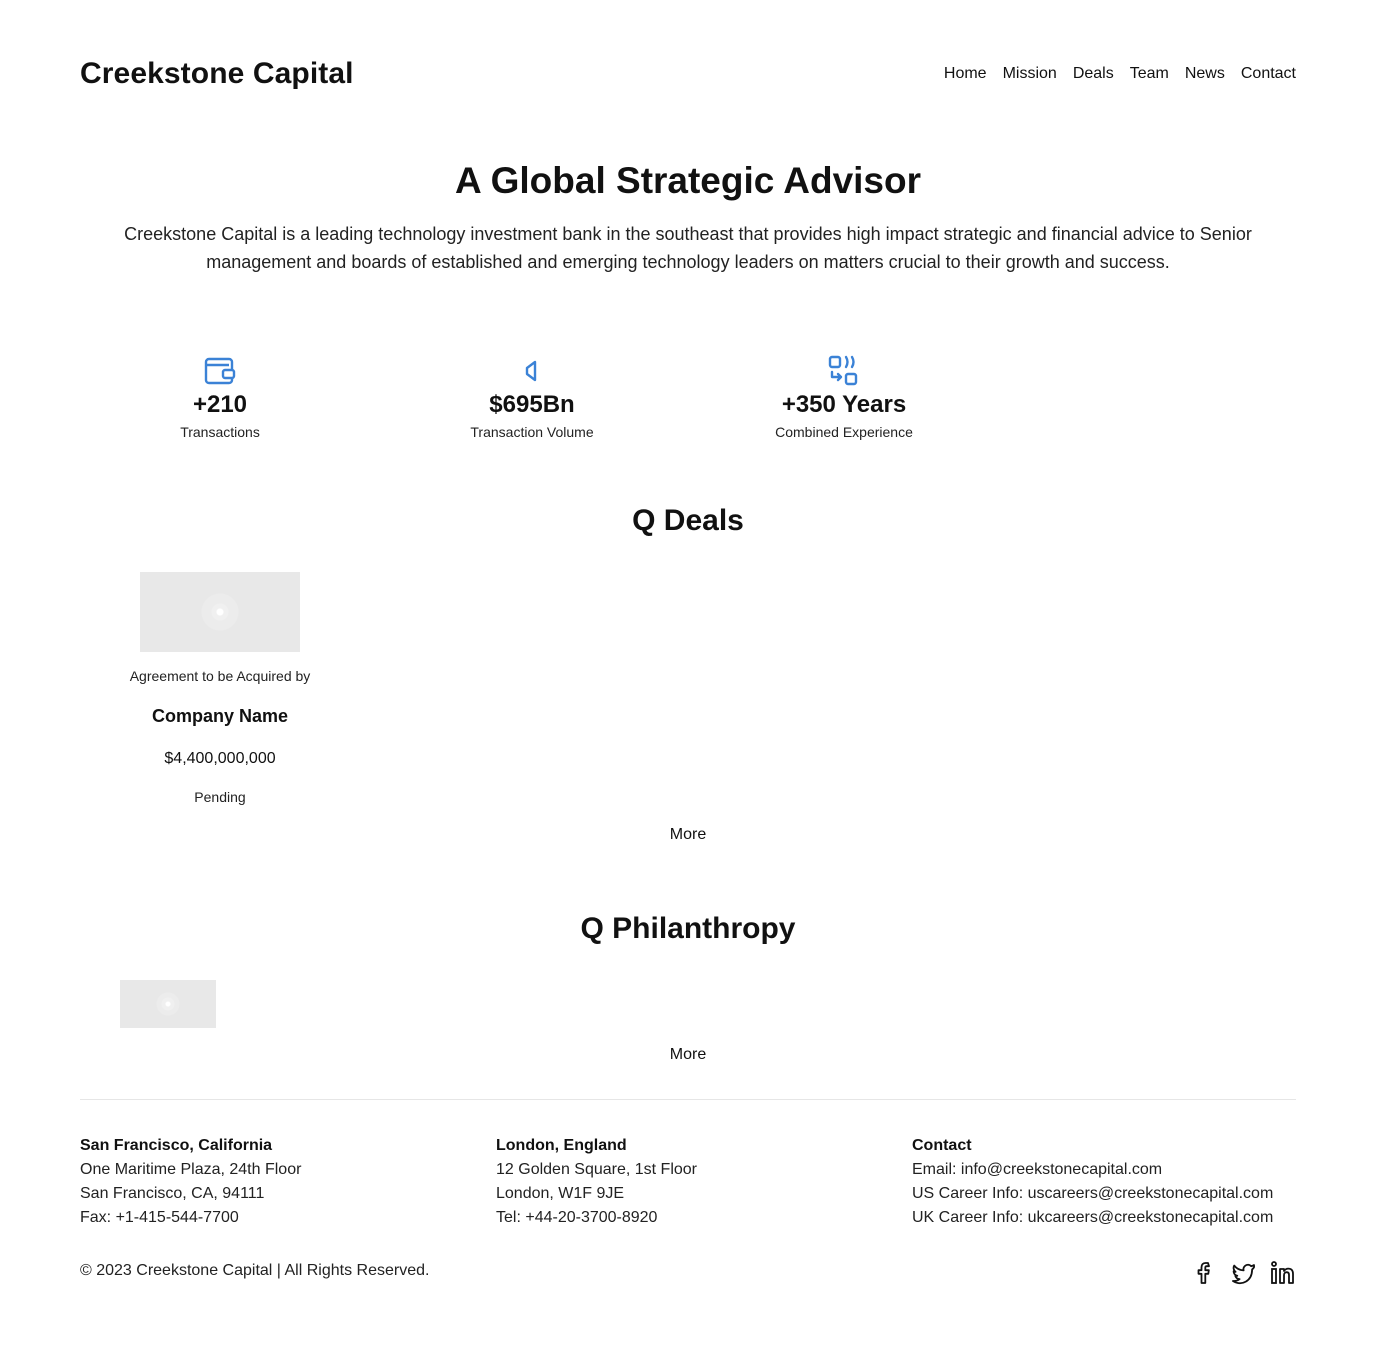  I want to click on social-links, so click(1245, 1273).